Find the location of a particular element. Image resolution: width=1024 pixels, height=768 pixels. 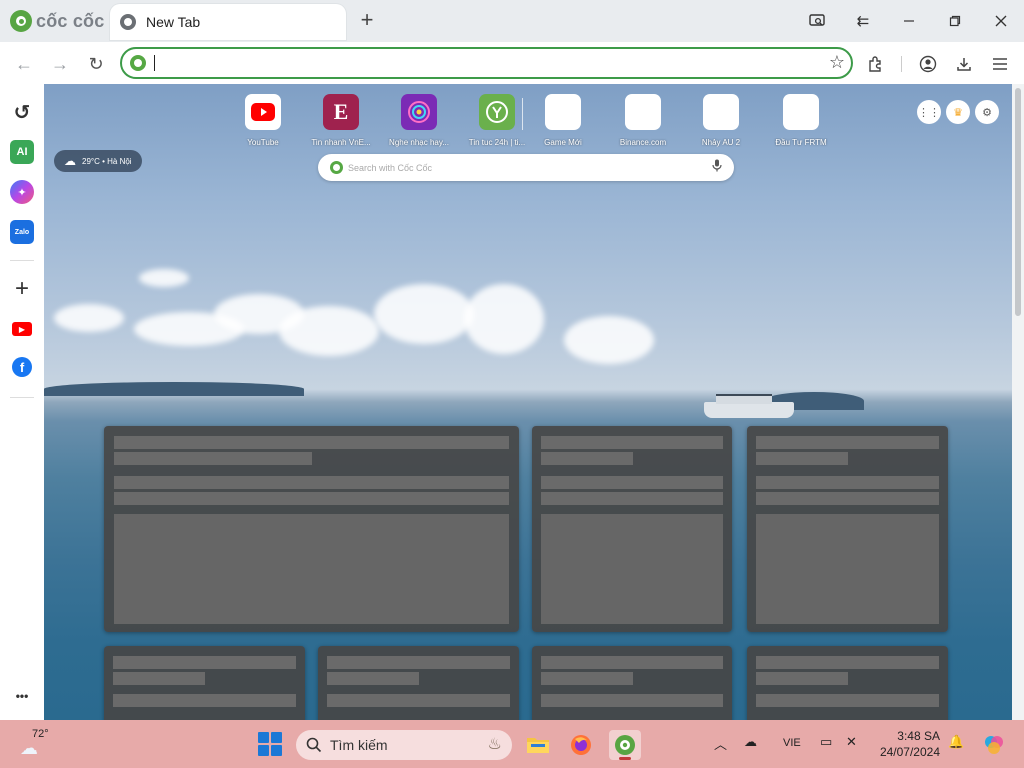

minimize-button is located at coordinates (909, 21).